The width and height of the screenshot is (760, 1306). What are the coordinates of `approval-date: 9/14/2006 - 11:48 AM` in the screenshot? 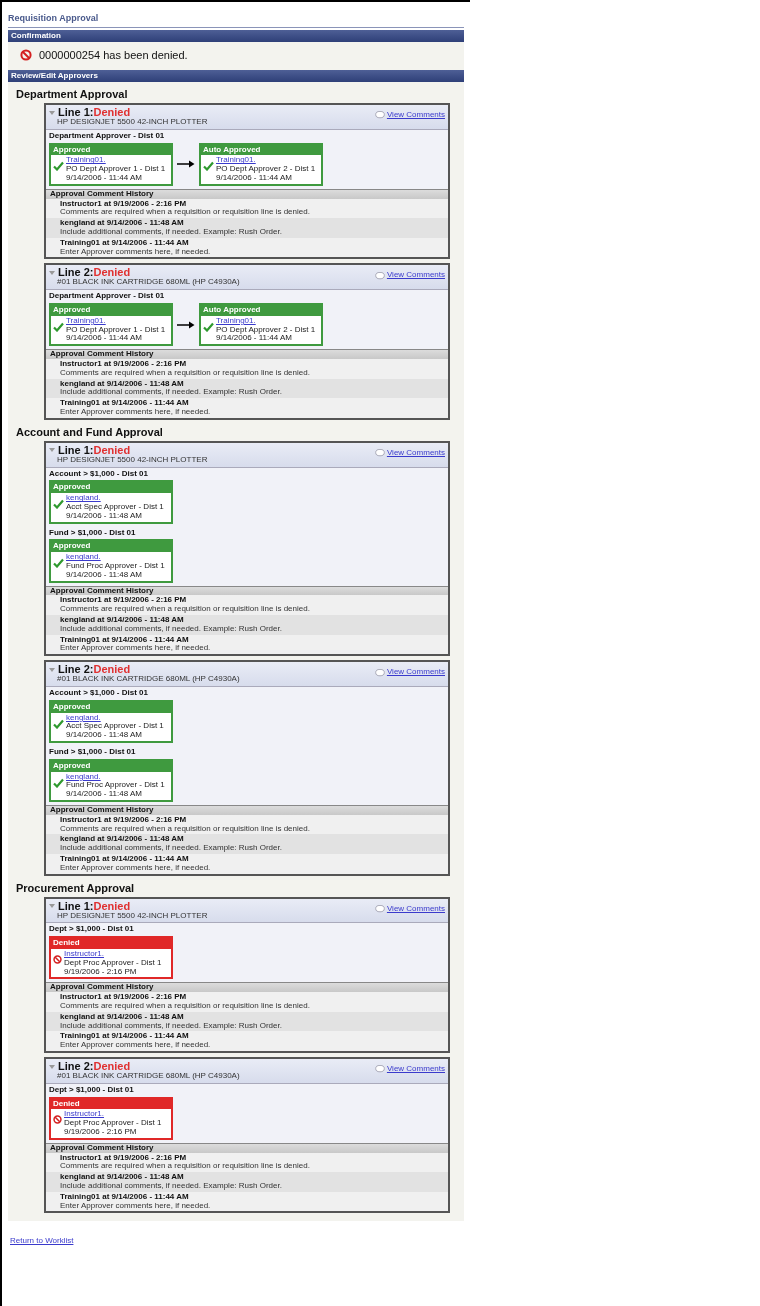 It's located at (104, 794).